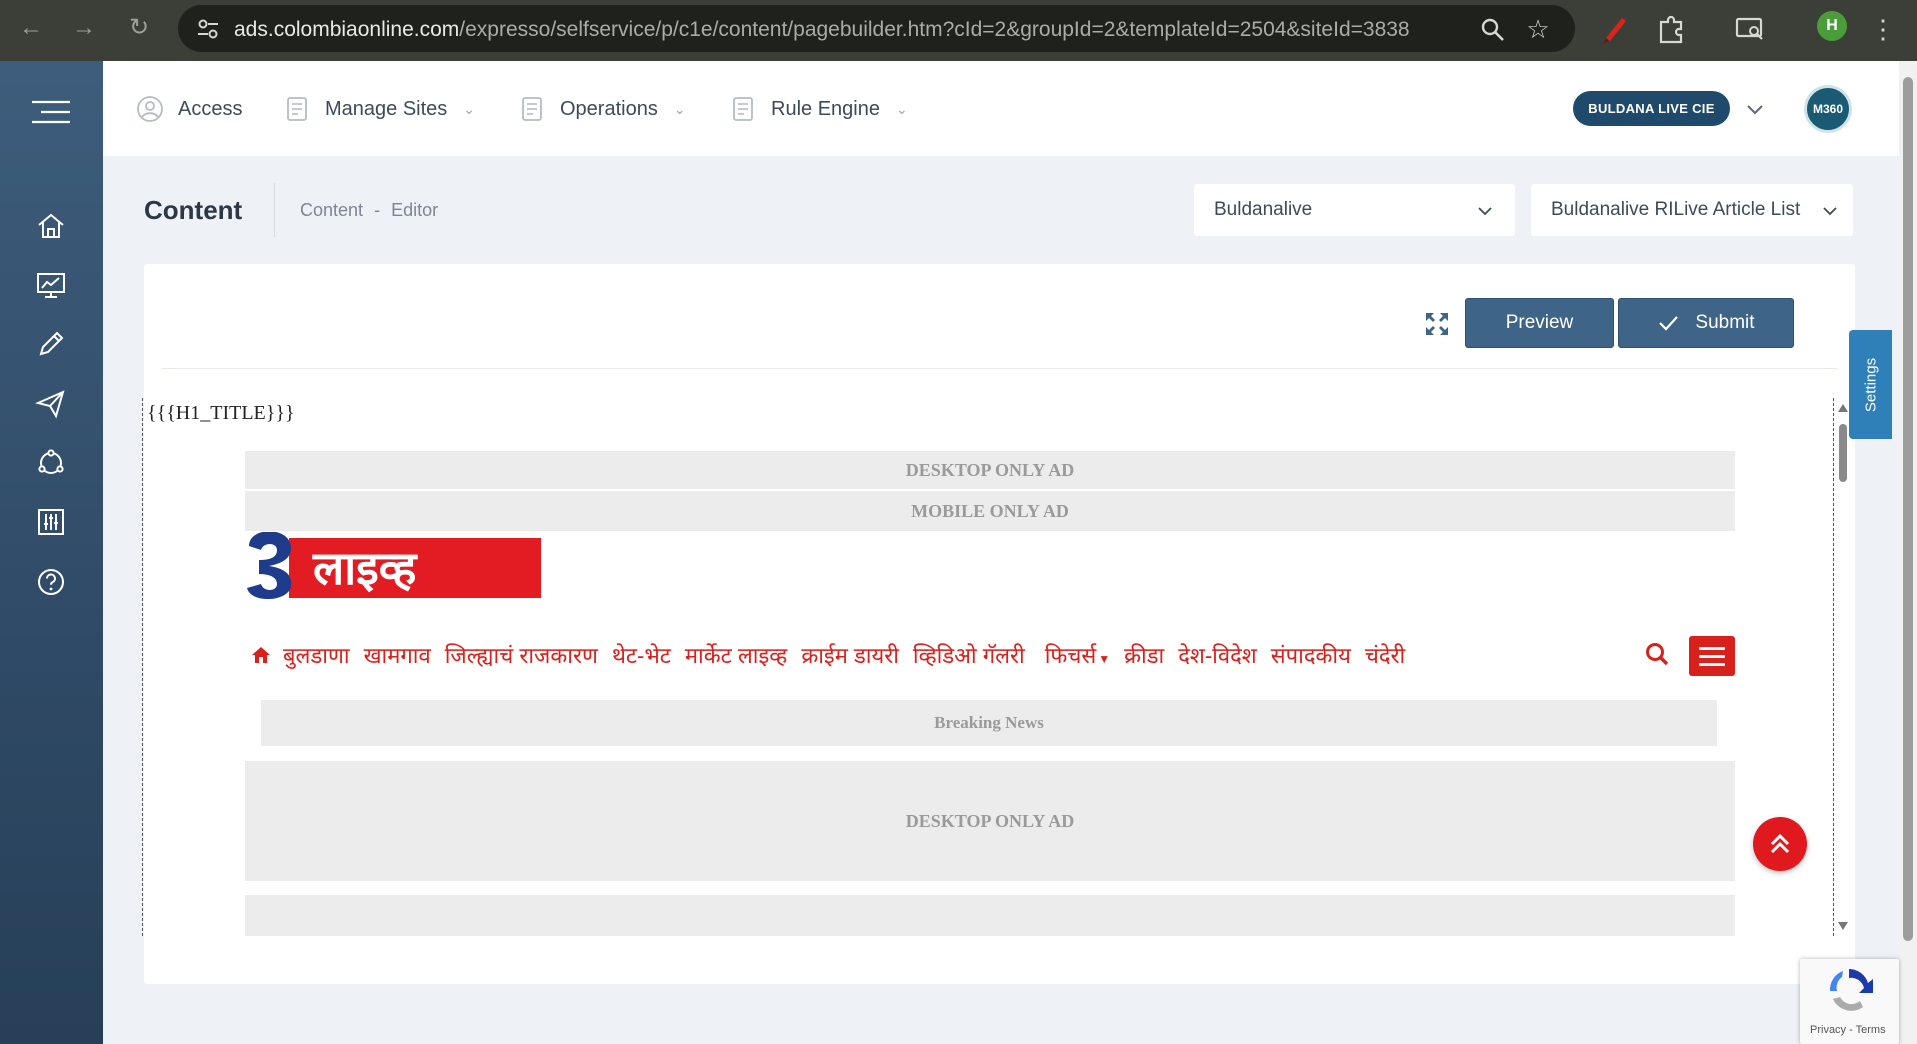 This screenshot has width=1917, height=1044. I want to click on site-select: Buldanalive, so click(1354, 210).